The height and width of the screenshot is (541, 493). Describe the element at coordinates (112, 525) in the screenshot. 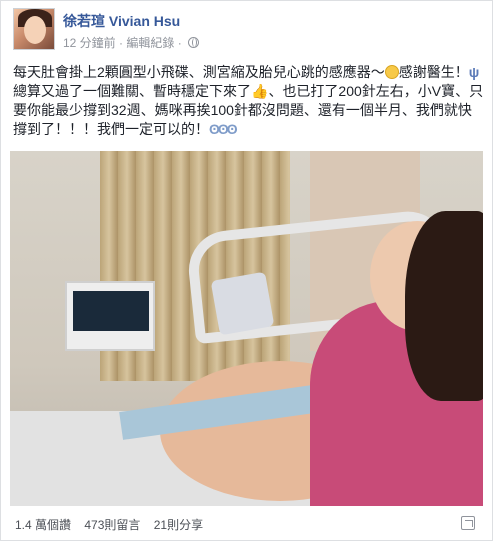

I see `comments-count: 473則留言` at that location.